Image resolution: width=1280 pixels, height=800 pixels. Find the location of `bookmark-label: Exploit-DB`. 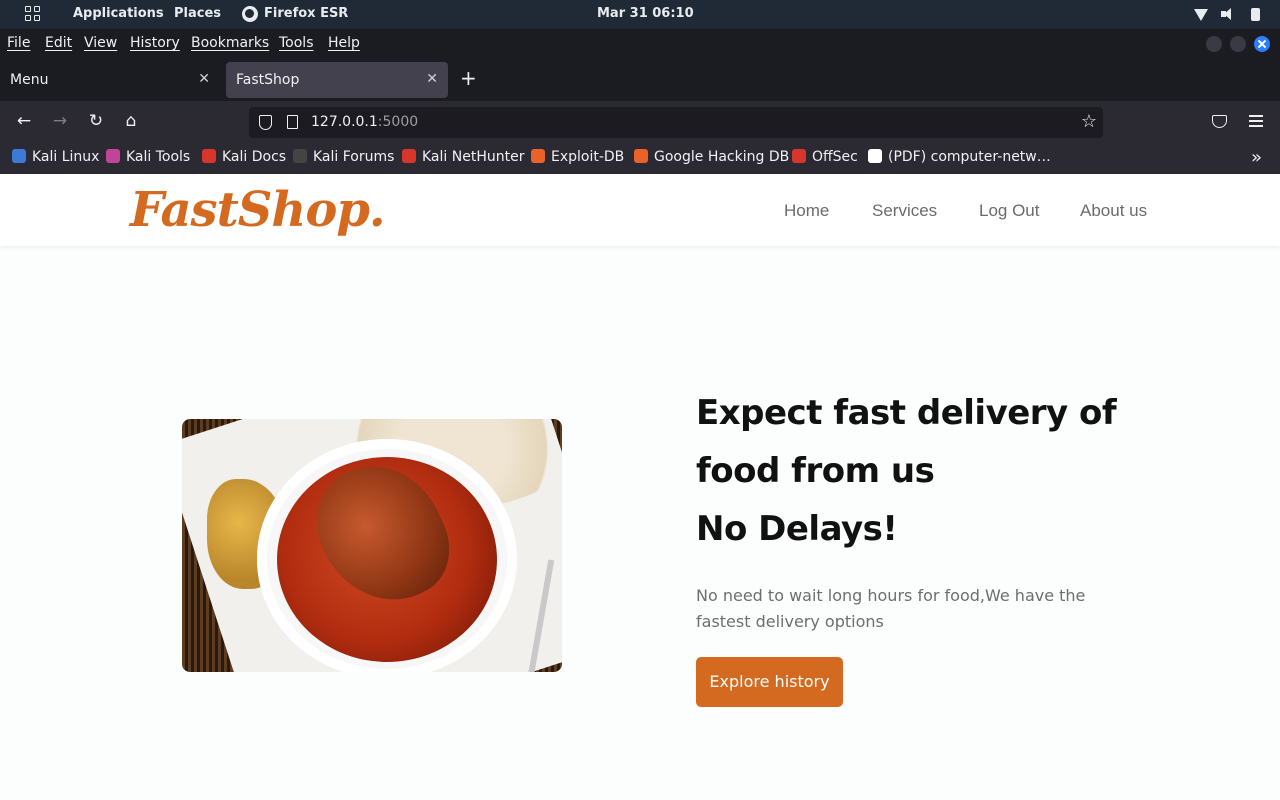

bookmark-label: Exploit-DB is located at coordinates (588, 157).